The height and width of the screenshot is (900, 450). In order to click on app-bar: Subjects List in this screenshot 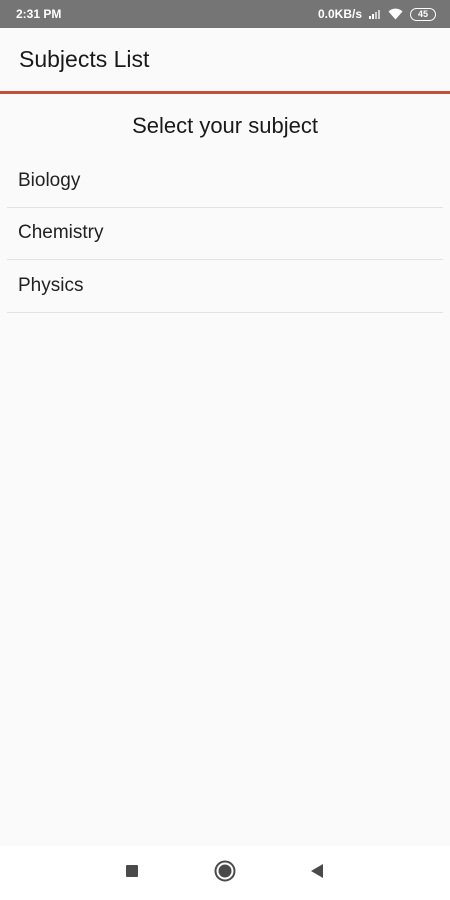, I will do `click(225, 61)`.